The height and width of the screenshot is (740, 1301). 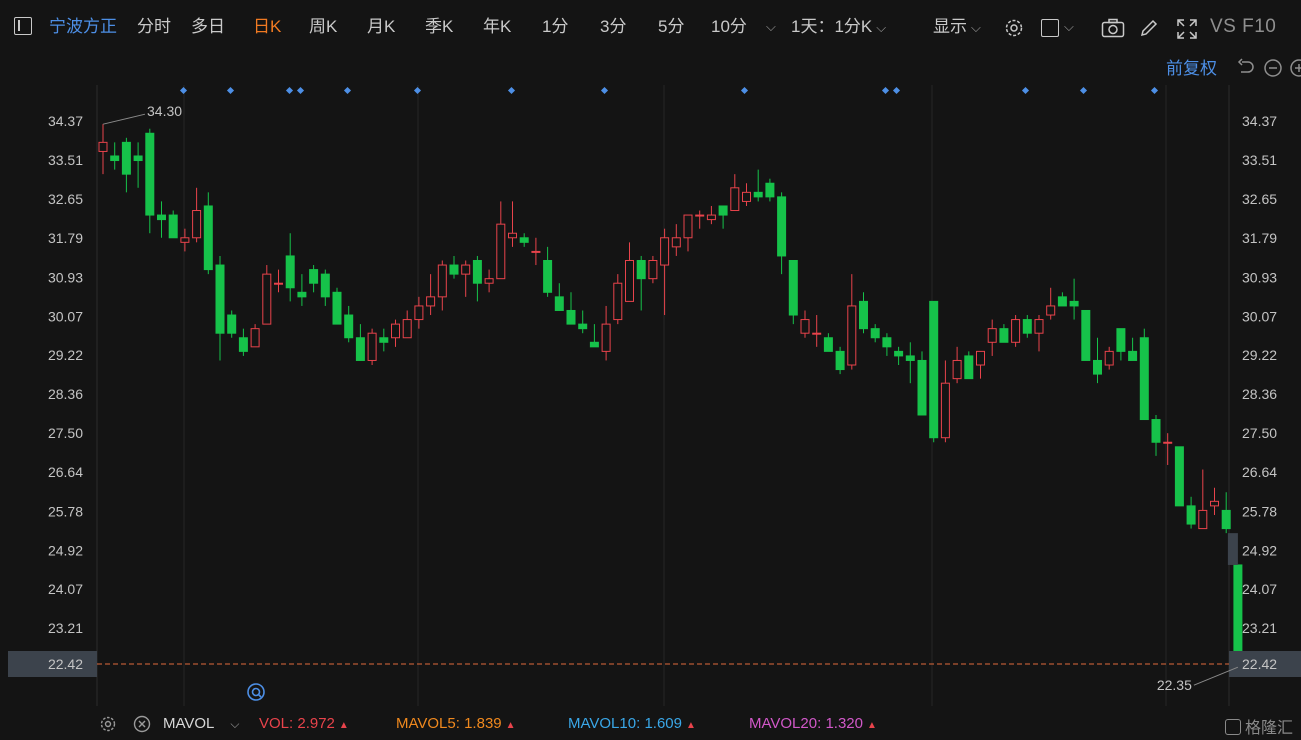 I want to click on tab-period-3min: 3分, so click(x=613, y=27).